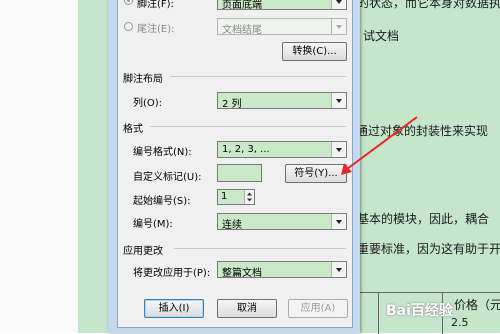  Describe the element at coordinates (419, 311) in the screenshot. I see `watermark-logo: Bai百经验` at that location.